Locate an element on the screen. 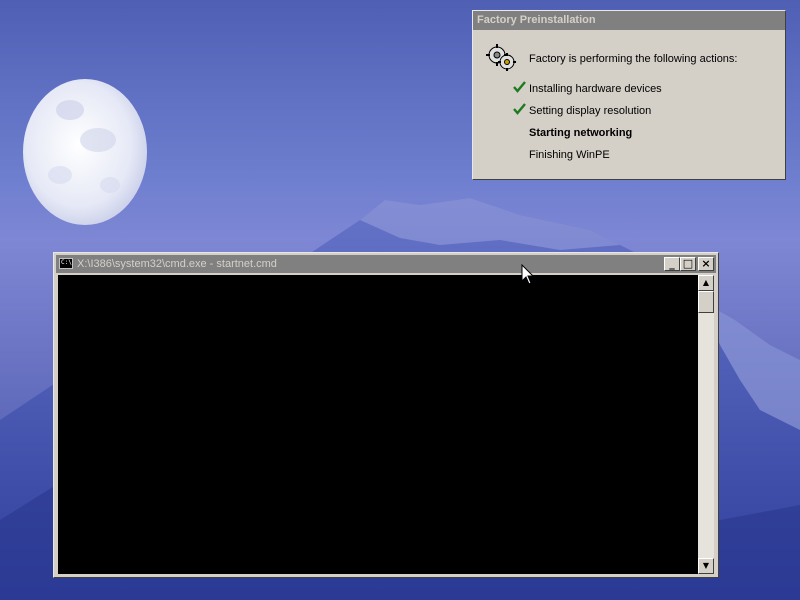 This screenshot has height=600, width=800. step-label: Starting networking is located at coordinates (581, 133).